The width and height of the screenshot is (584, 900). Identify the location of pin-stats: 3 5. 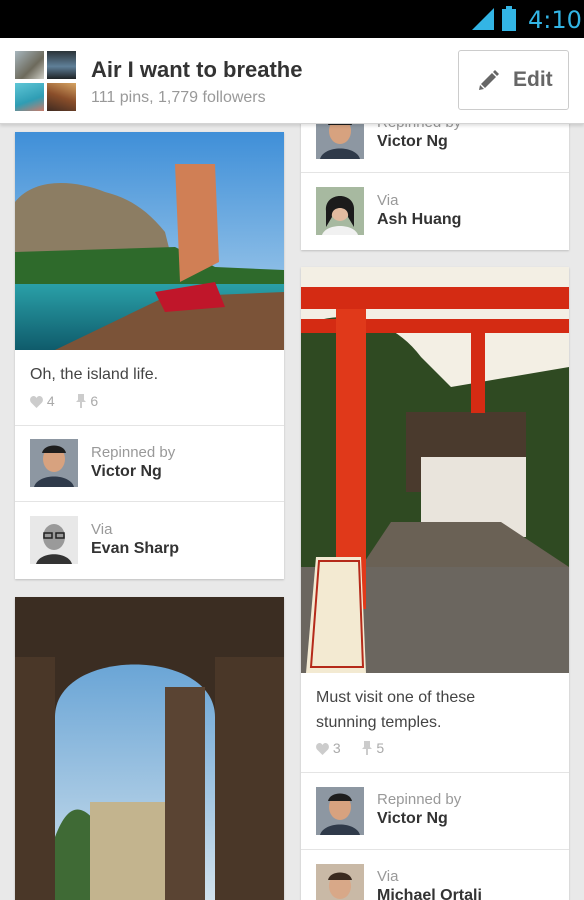
(350, 748).